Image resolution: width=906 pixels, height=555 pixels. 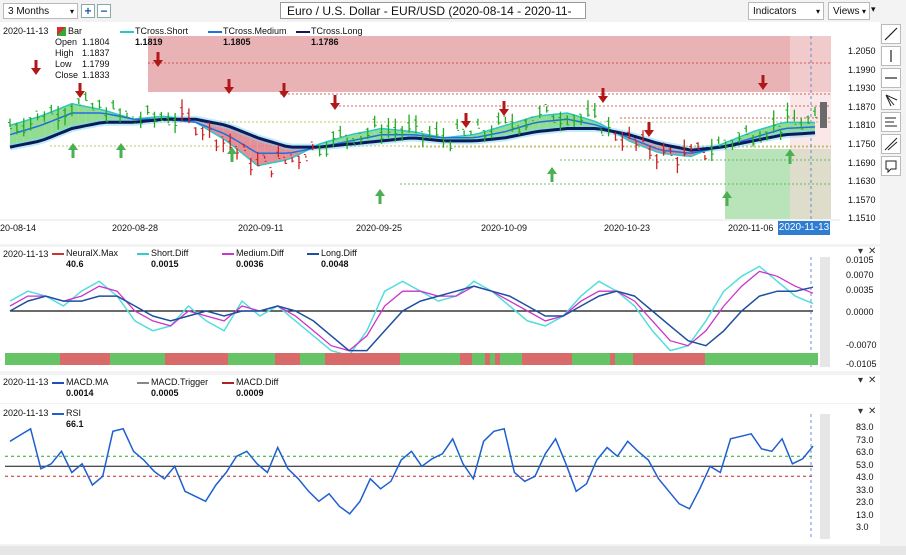 I want to click on indicators-button: Indicators ▾, so click(x=786, y=11).